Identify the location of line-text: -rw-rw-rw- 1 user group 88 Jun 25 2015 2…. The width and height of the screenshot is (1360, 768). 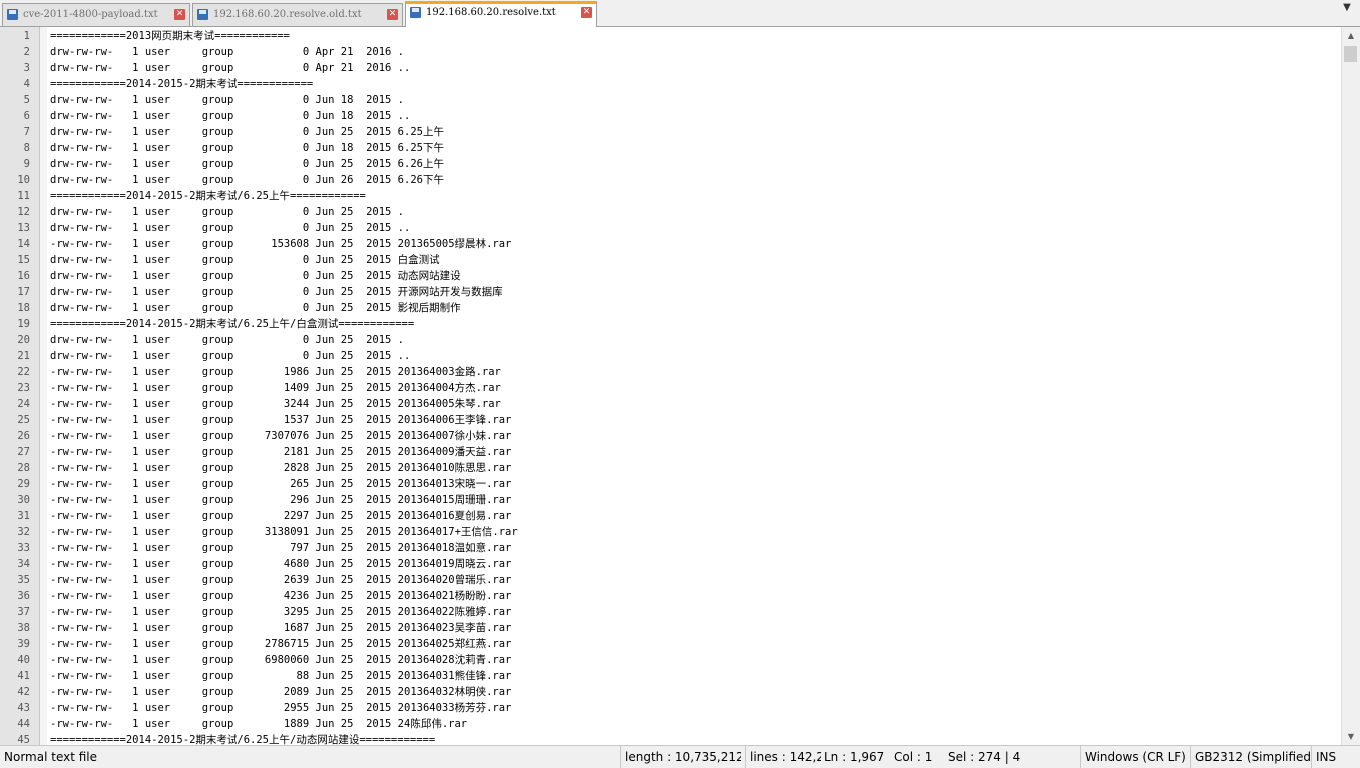
(280, 676).